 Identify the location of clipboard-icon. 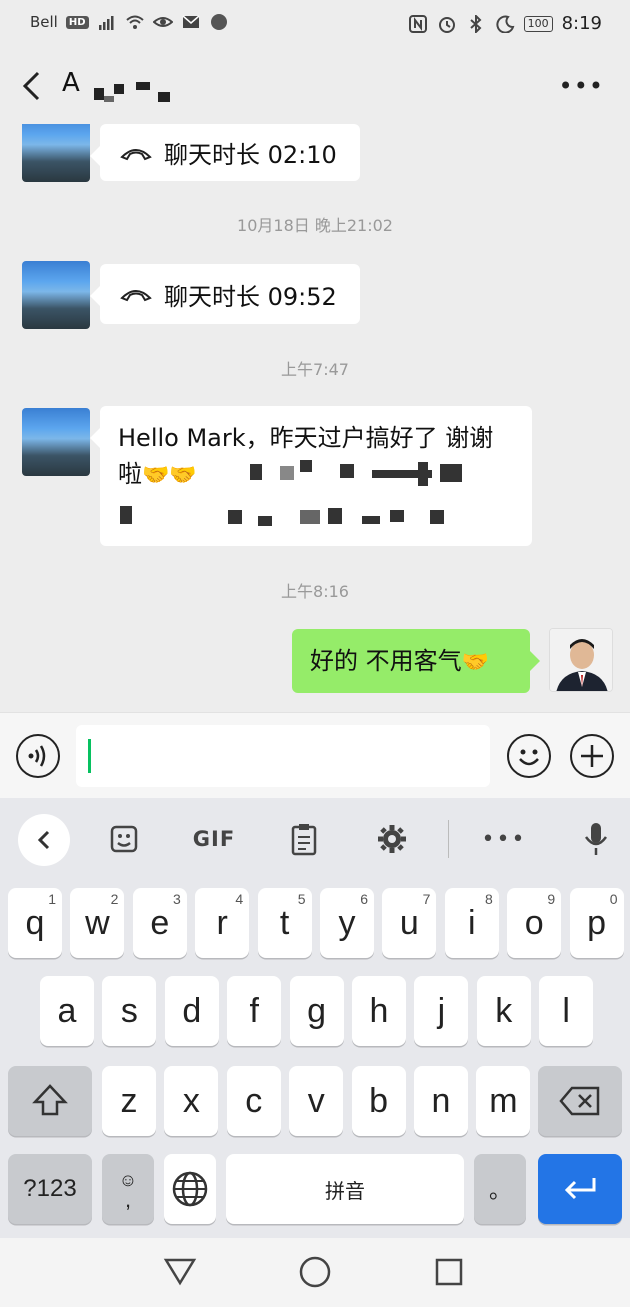
(304, 840).